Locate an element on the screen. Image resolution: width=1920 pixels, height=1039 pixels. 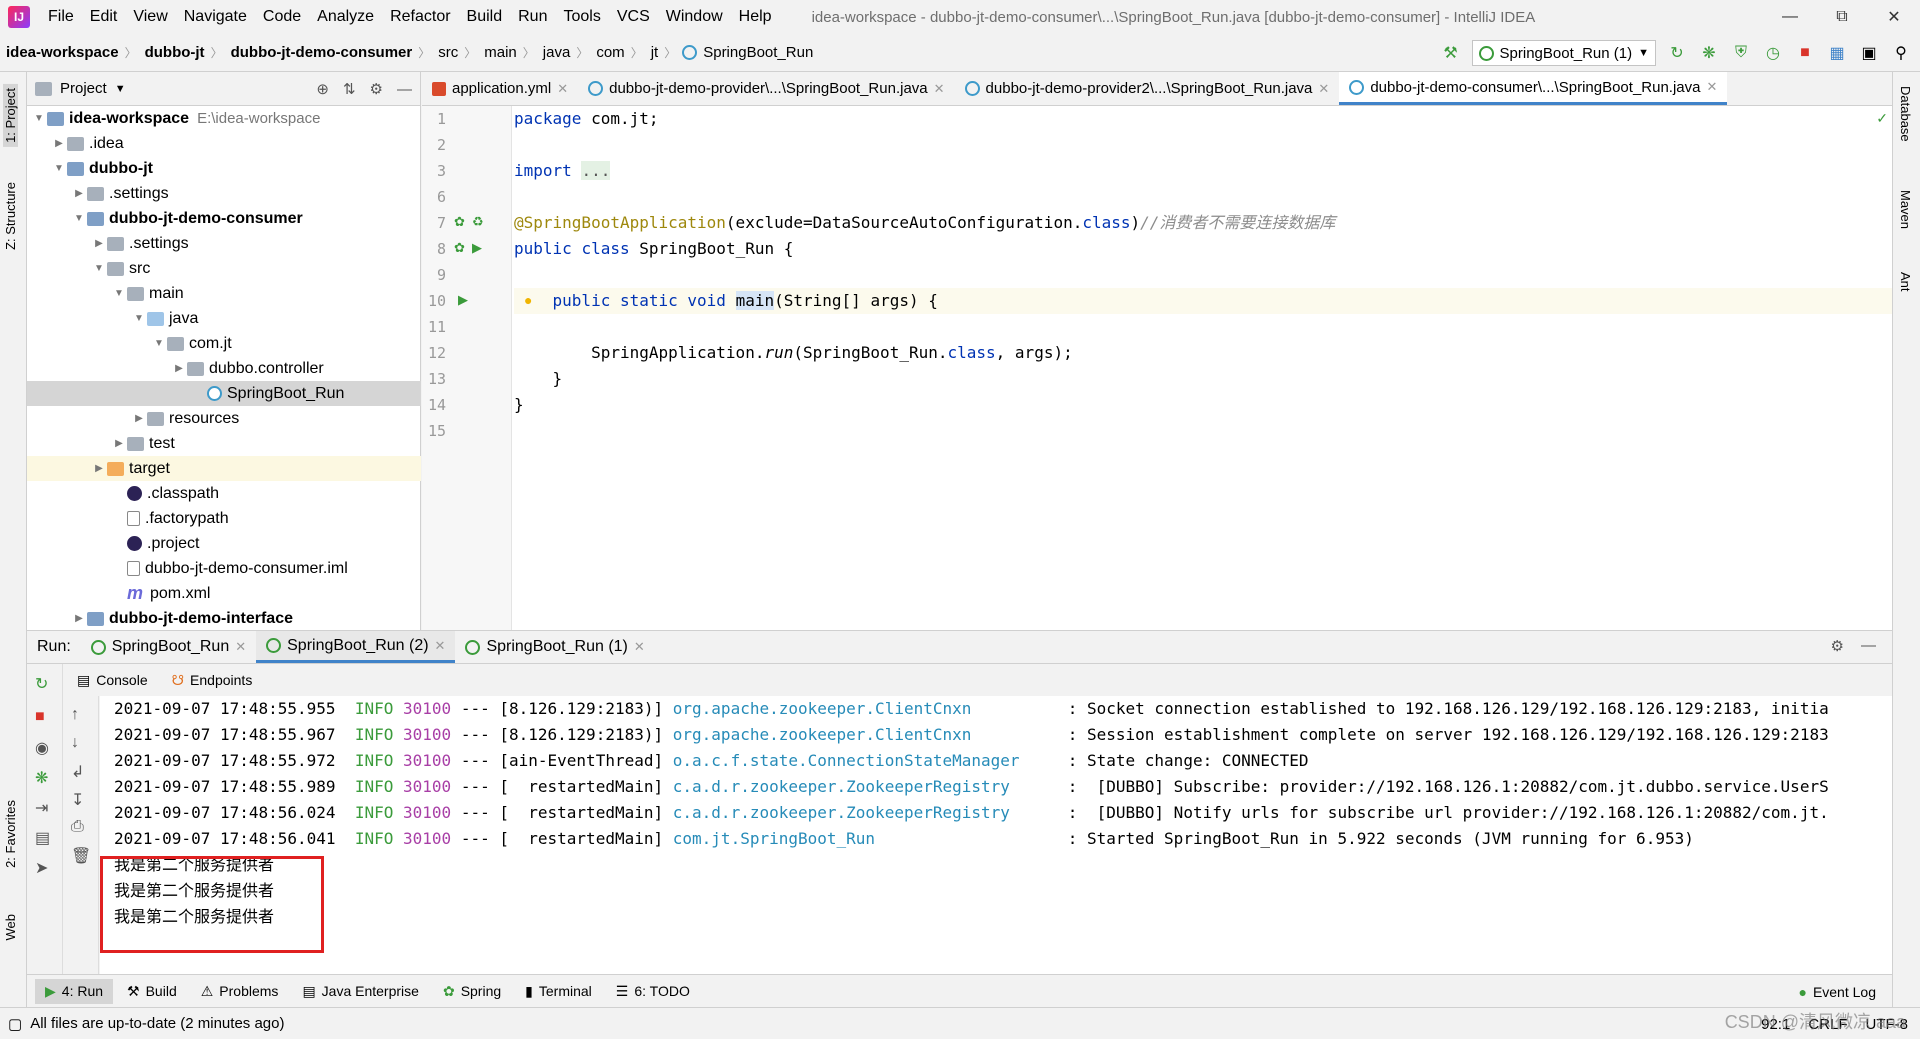
tree-item-consumer-settings: ▶ .settings is located at coordinates (224, 243).